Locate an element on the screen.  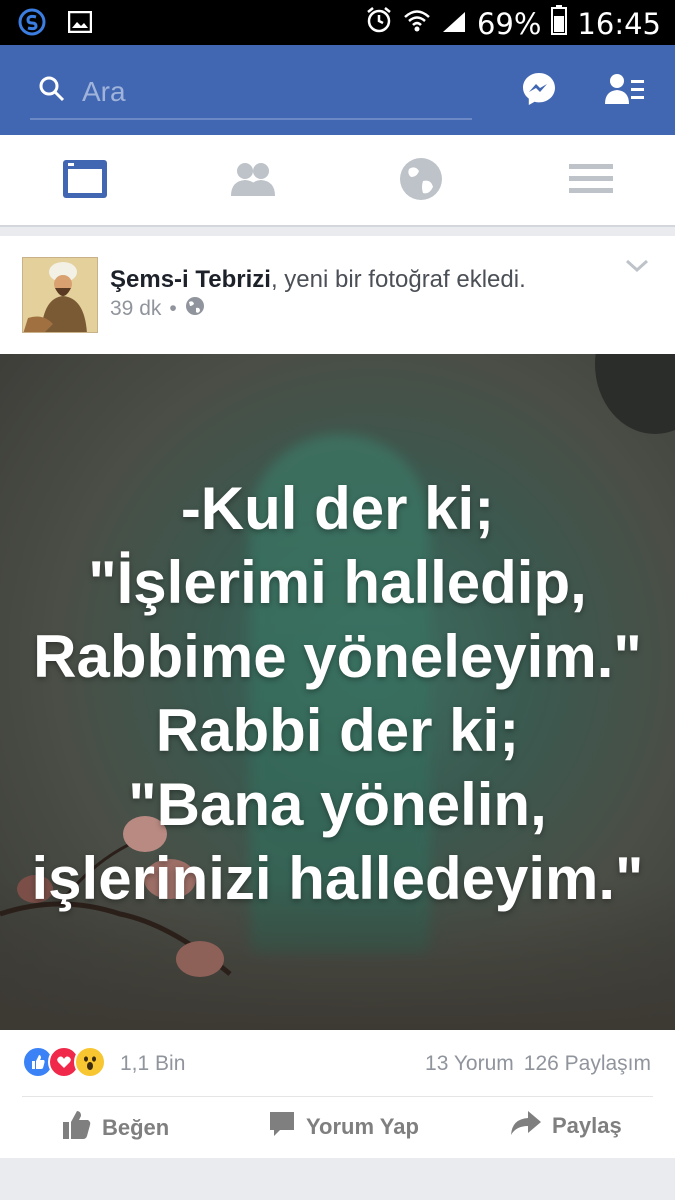
author-avatar is located at coordinates (60, 295).